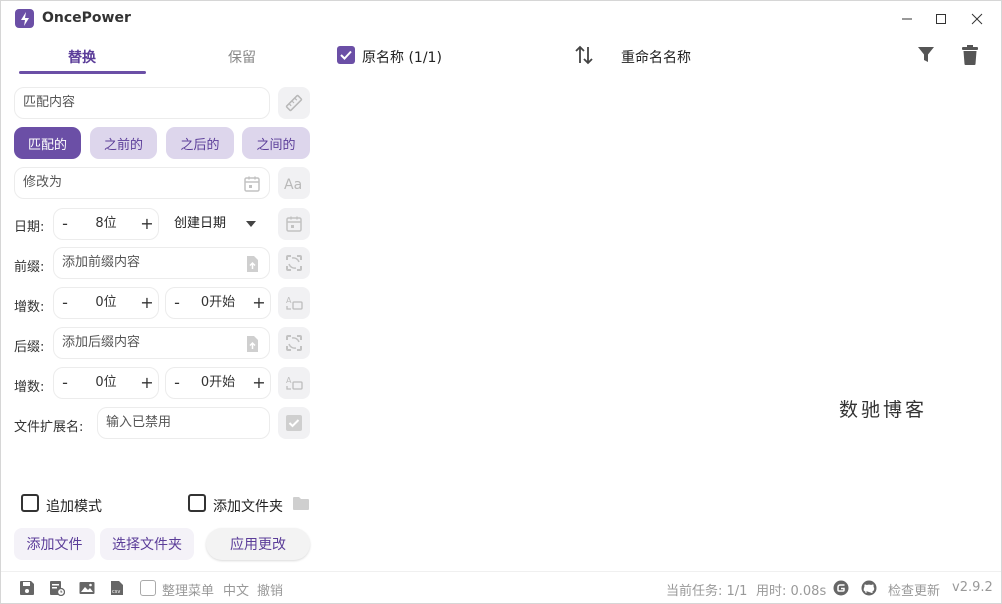 This screenshot has height=604, width=1002. What do you see at coordinates (251, 224) in the screenshot?
I see `chevron-down-icon` at bounding box center [251, 224].